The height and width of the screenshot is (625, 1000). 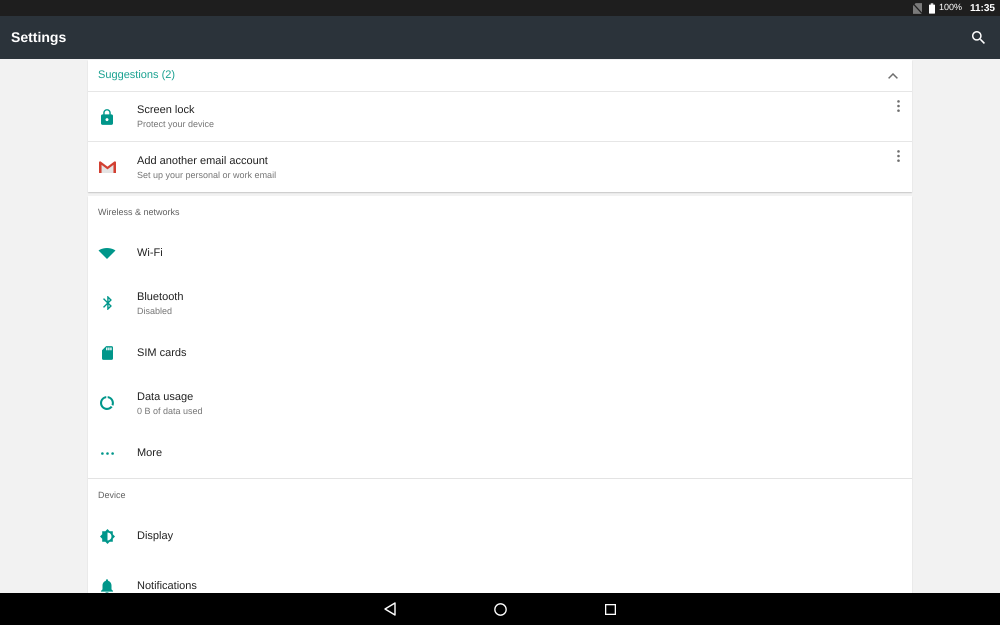 I want to click on recents-button, so click(x=610, y=609).